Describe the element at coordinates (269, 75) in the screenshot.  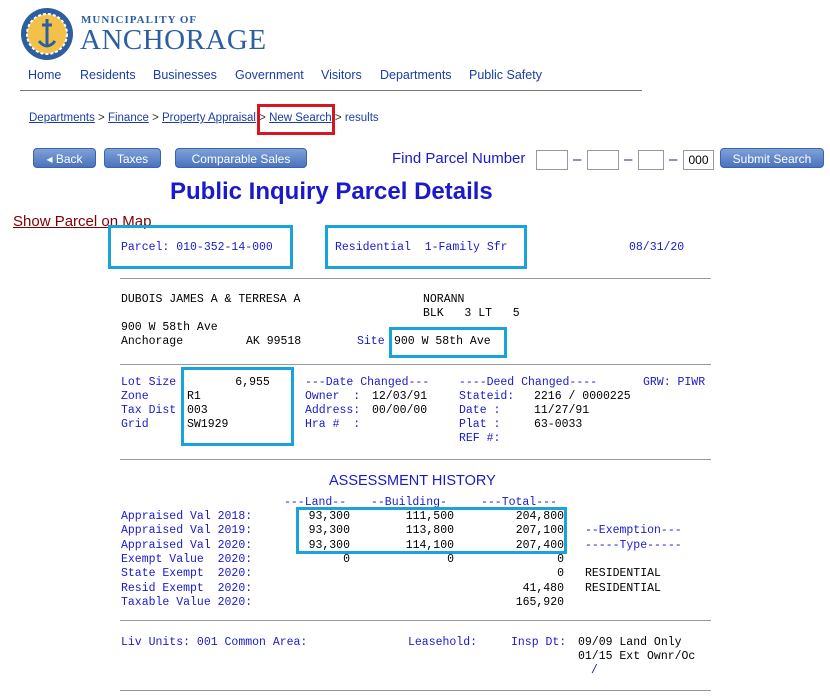
I see `nav-government: Government` at that location.